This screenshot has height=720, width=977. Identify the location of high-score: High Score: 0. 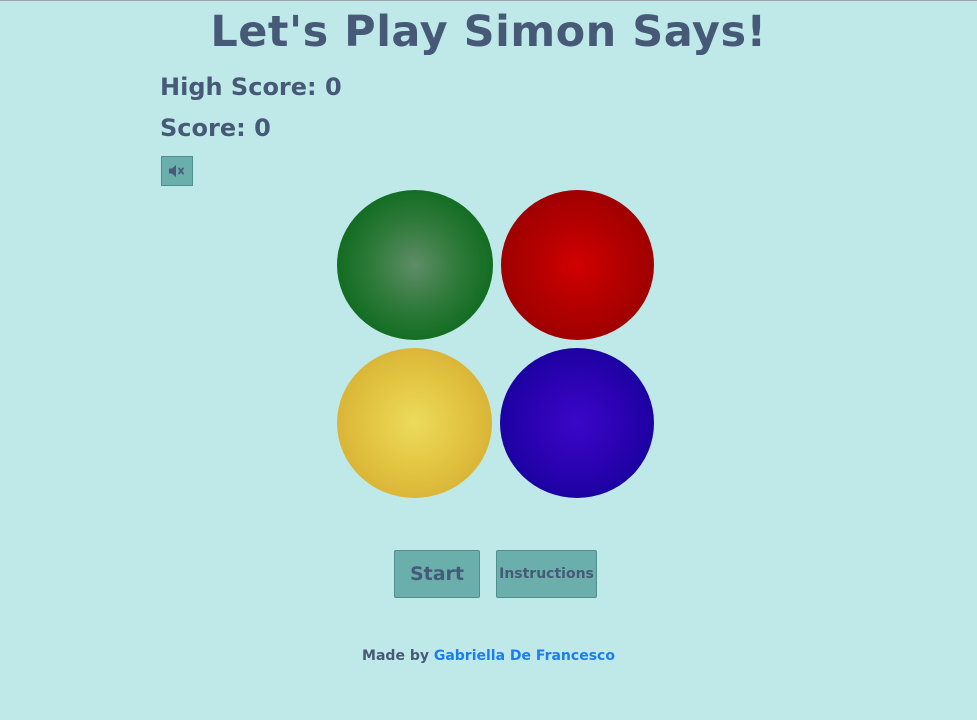
(251, 87).